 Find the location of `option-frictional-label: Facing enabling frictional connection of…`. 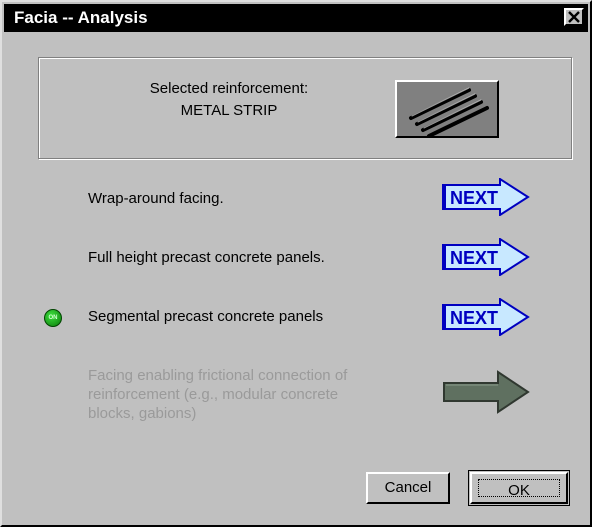

option-frictional-label: Facing enabling frictional connection of… is located at coordinates (248, 394).